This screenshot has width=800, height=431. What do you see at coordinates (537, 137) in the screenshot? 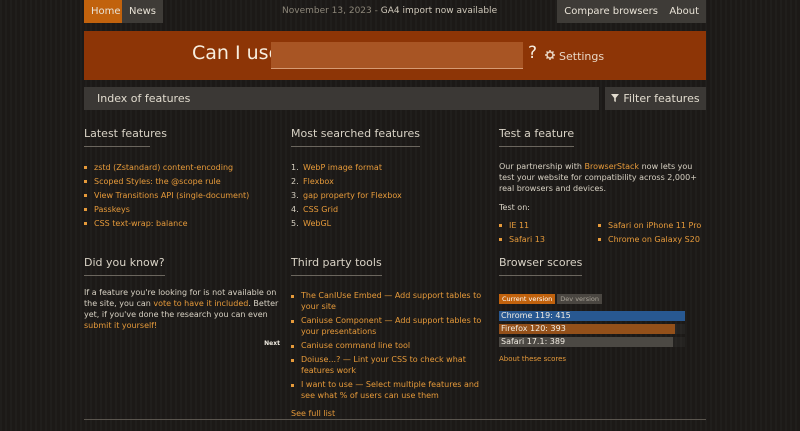
I see `test-feature-title: Test a feature` at bounding box center [537, 137].